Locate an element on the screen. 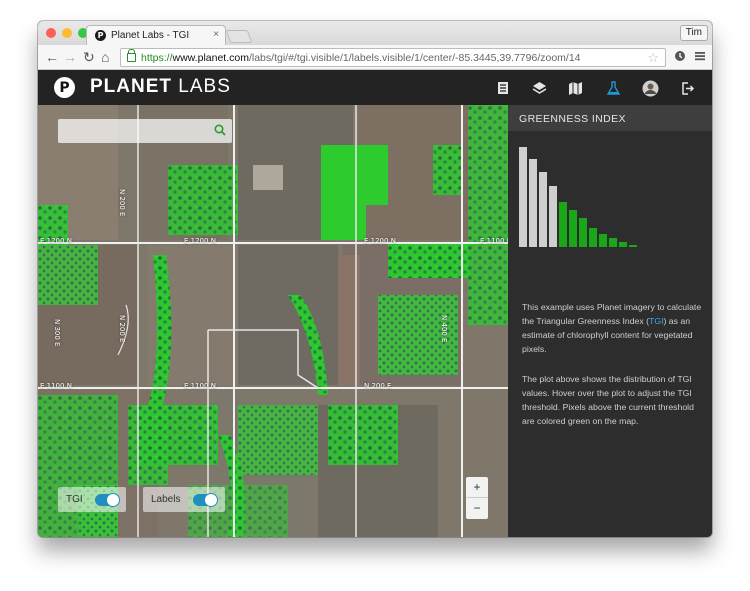 The image size is (750, 591). document-icon is located at coordinates (503, 88).